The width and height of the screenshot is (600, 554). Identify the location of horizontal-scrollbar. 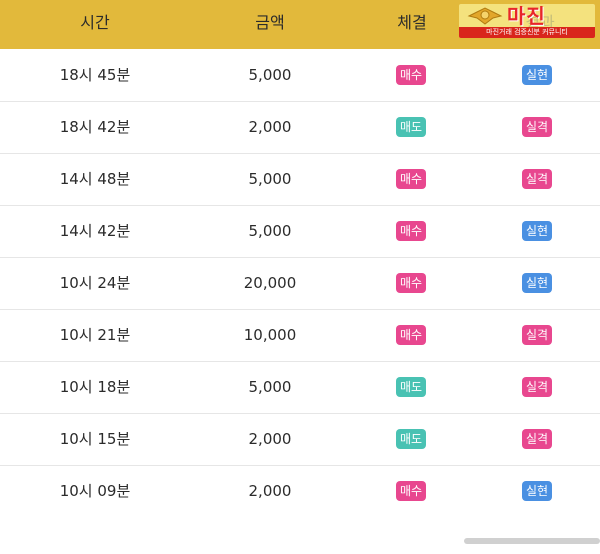
(532, 541).